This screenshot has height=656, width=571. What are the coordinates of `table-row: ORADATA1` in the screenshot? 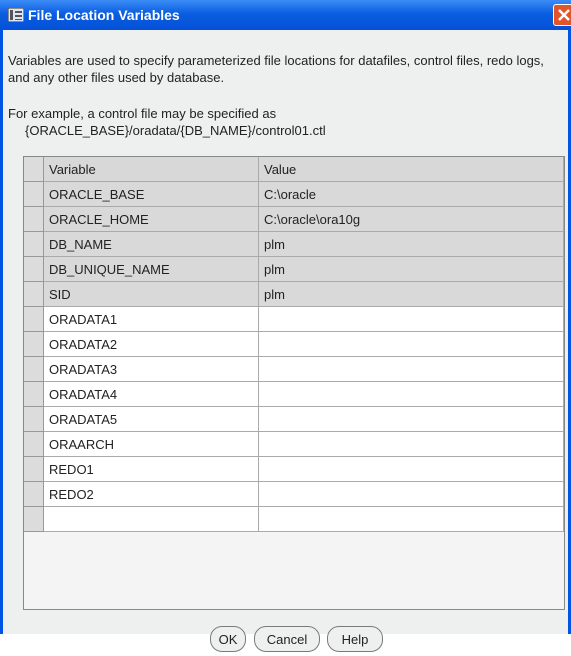 It's located at (294, 319).